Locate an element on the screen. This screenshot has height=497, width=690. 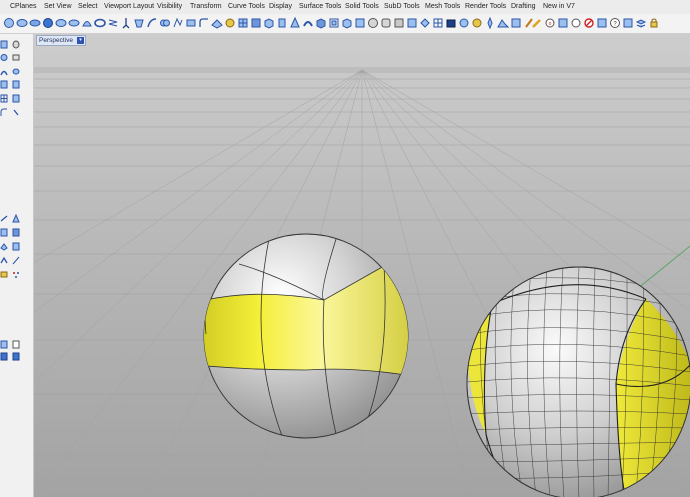
explode-icon is located at coordinates (4, 232).